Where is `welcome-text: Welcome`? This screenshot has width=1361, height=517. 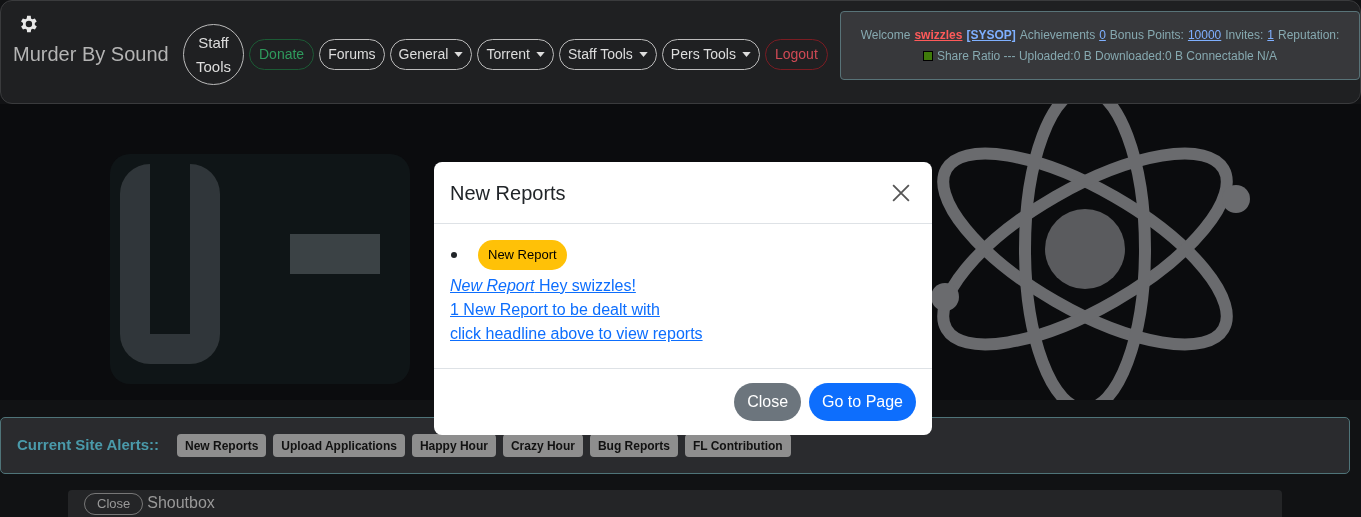 welcome-text: Welcome is located at coordinates (885, 35).